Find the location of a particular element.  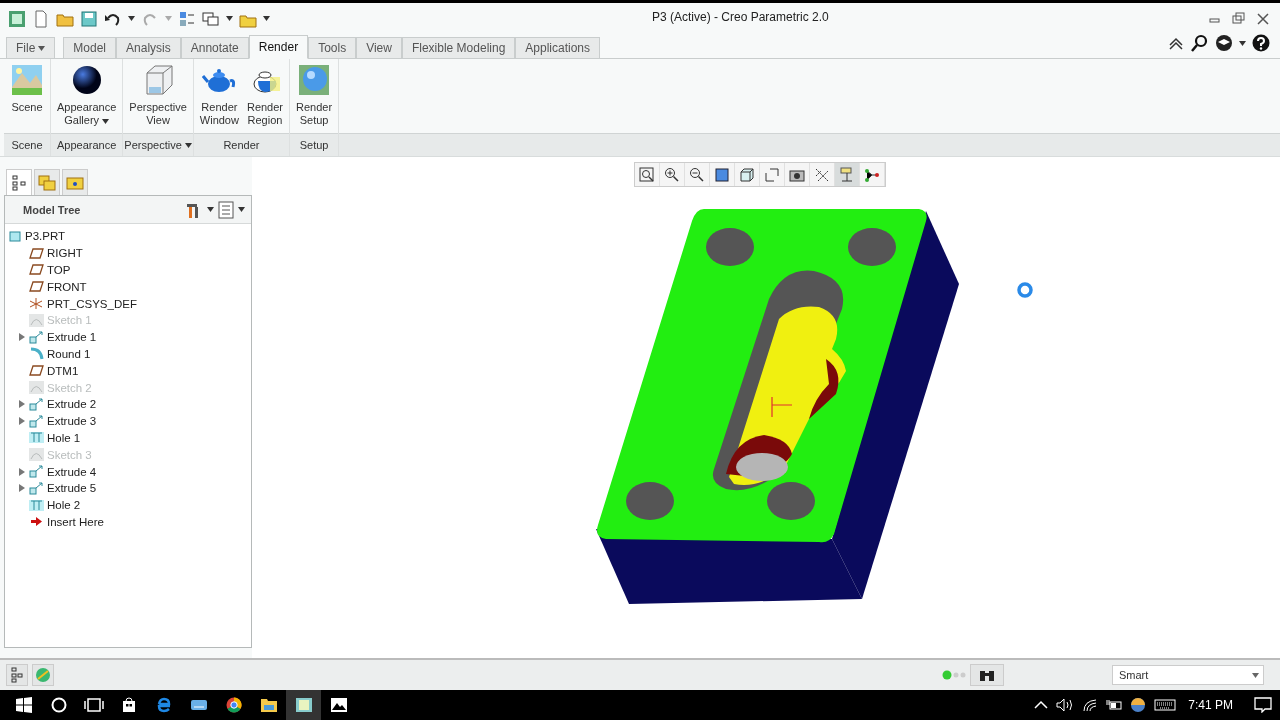

ribbon-button: Render Setup is located at coordinates (314, 97).